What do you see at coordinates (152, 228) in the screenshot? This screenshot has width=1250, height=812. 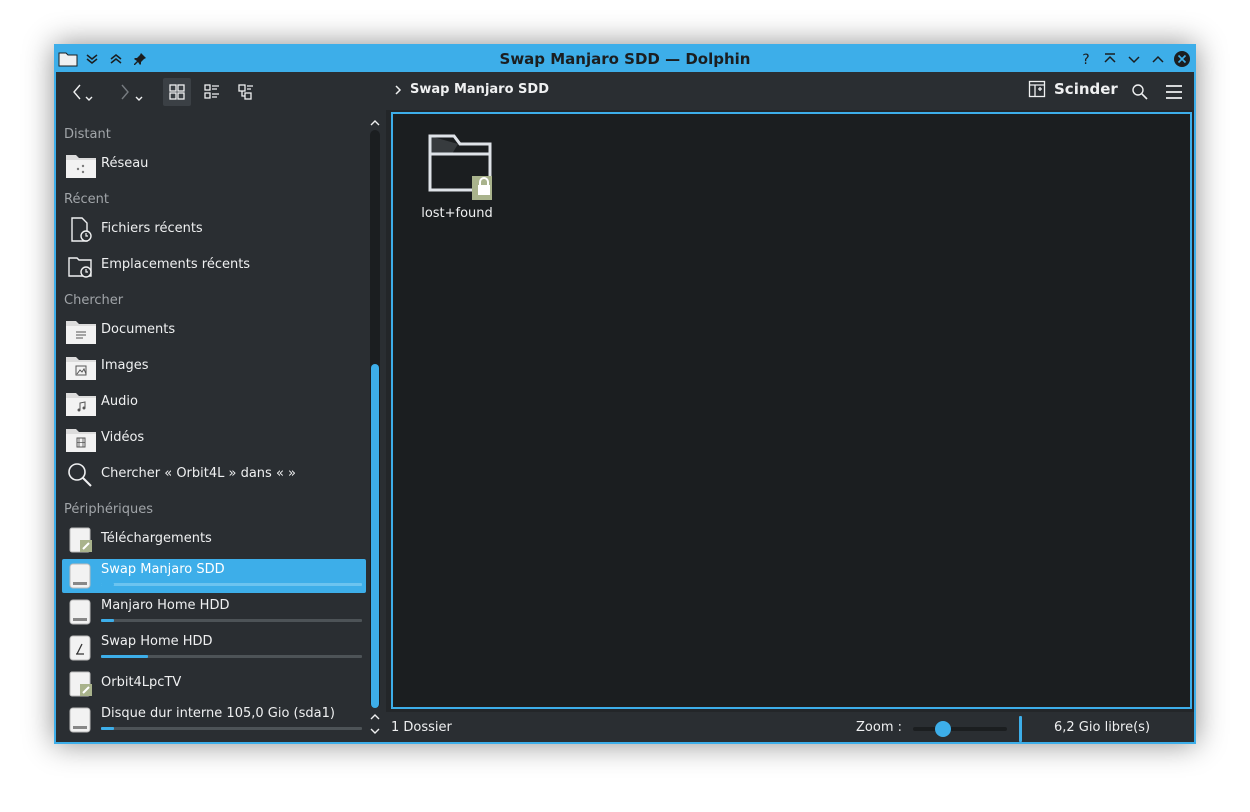 I see `place-label: Fichiers récents` at bounding box center [152, 228].